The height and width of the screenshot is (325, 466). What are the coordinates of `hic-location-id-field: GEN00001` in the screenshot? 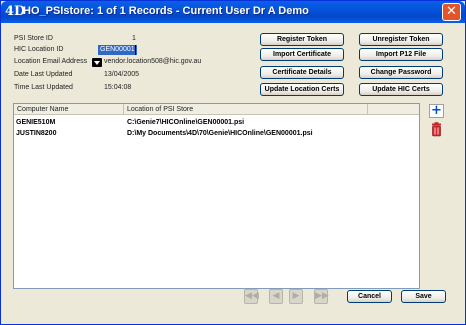 It's located at (117, 50).